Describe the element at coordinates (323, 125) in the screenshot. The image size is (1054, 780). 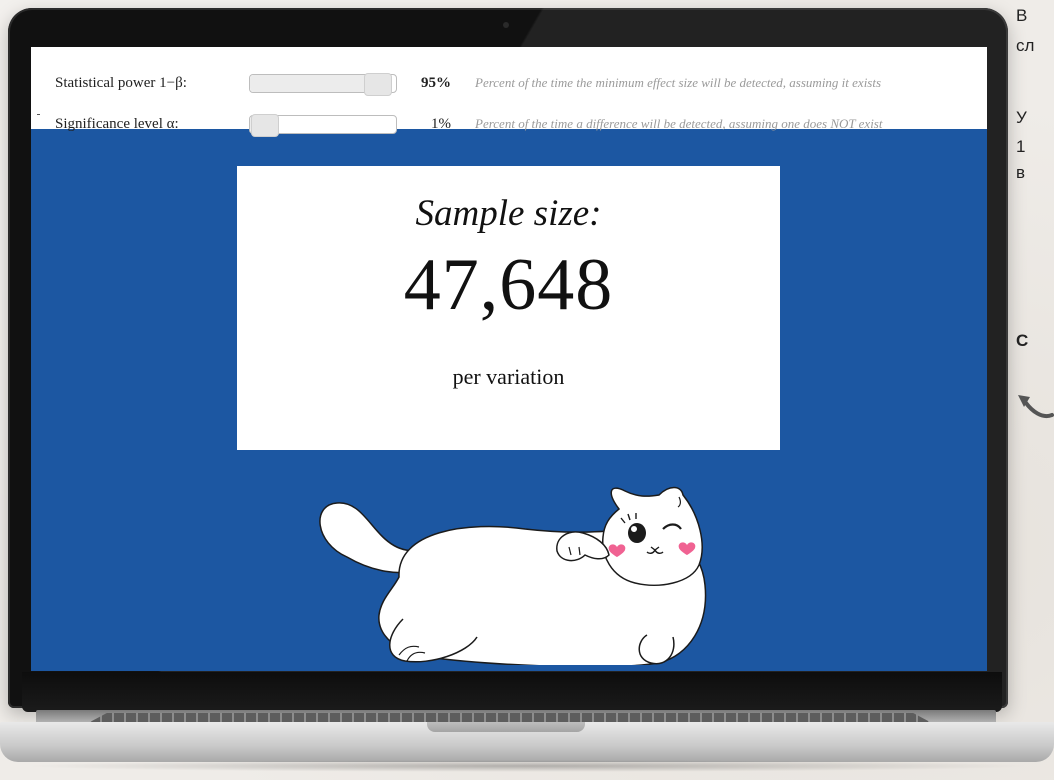
I see `significance-slider` at that location.